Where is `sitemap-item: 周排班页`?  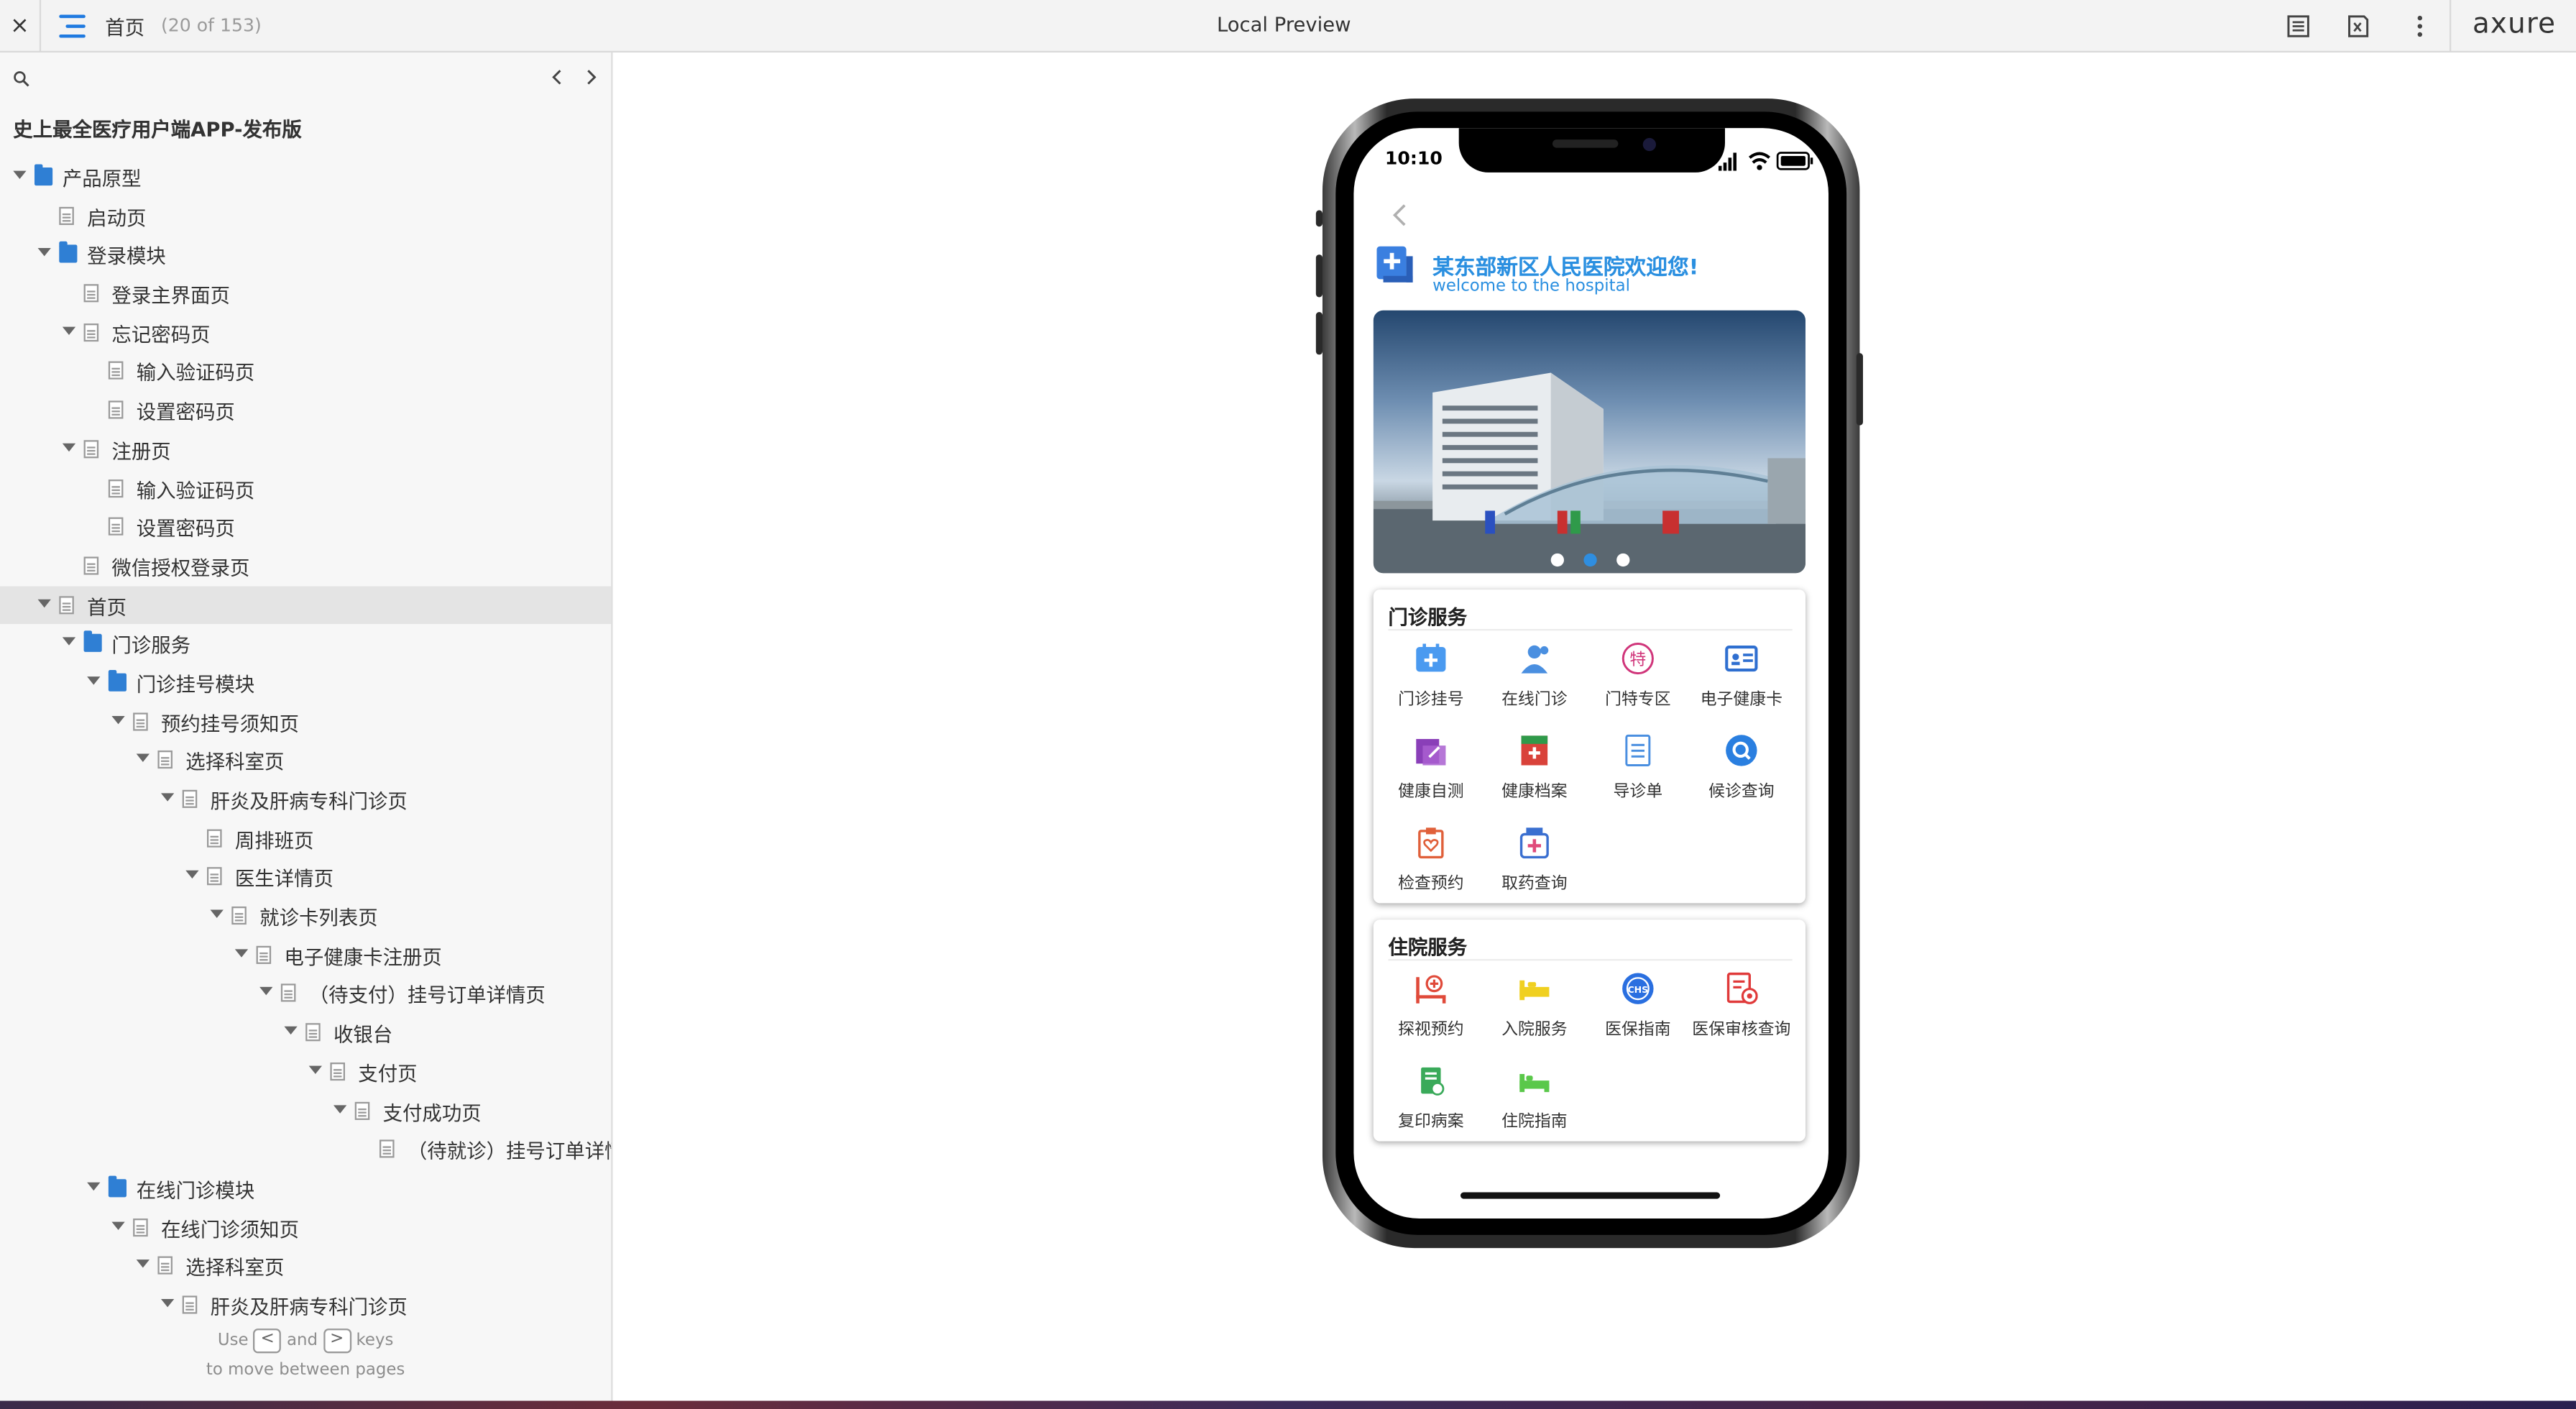
sitemap-item: 周排班页 is located at coordinates (305, 838).